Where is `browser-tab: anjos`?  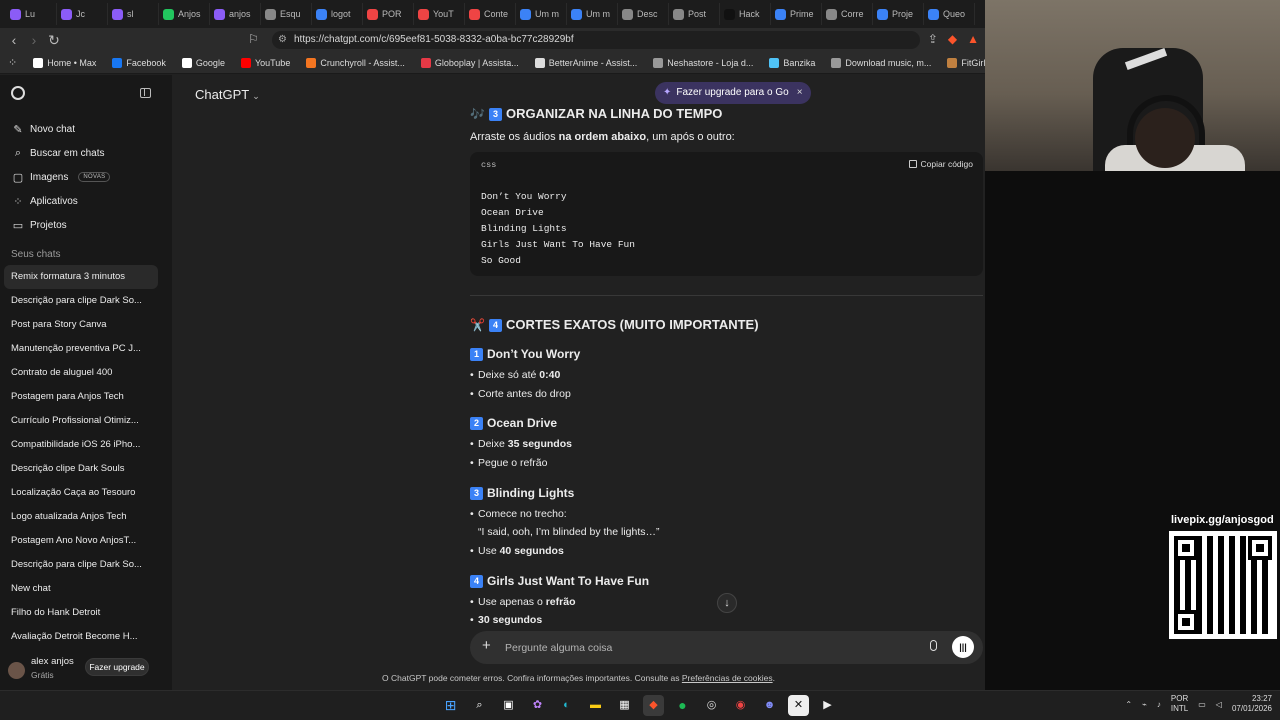 browser-tab: anjos is located at coordinates (235, 14).